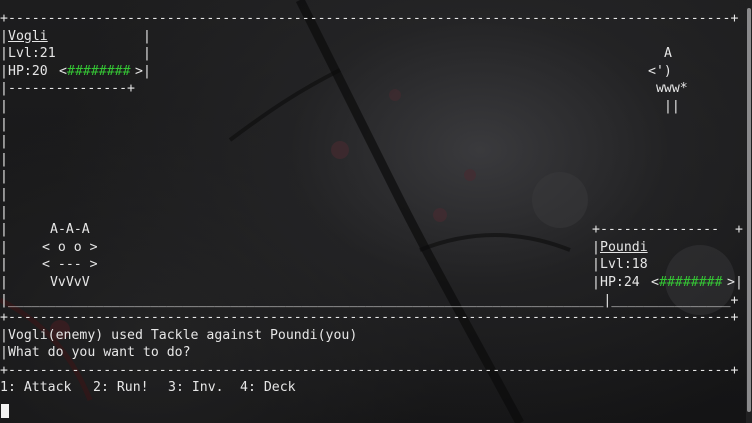 The height and width of the screenshot is (423, 752). I want to click on player-name: Poundi, so click(624, 247).